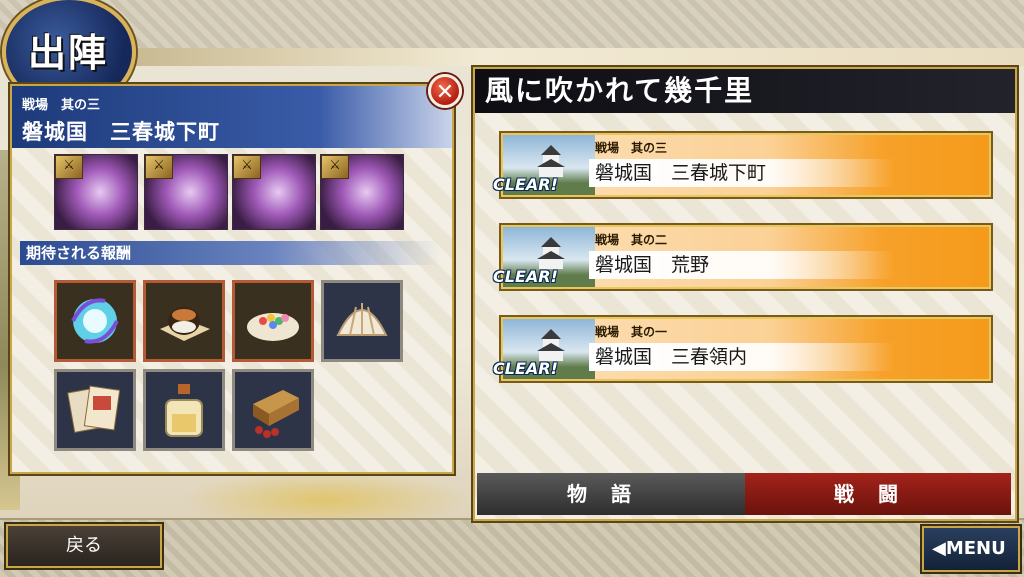 This screenshot has width=1024, height=577. I want to click on stage-detail-subtitle: 戦場 其の三, so click(61, 105).